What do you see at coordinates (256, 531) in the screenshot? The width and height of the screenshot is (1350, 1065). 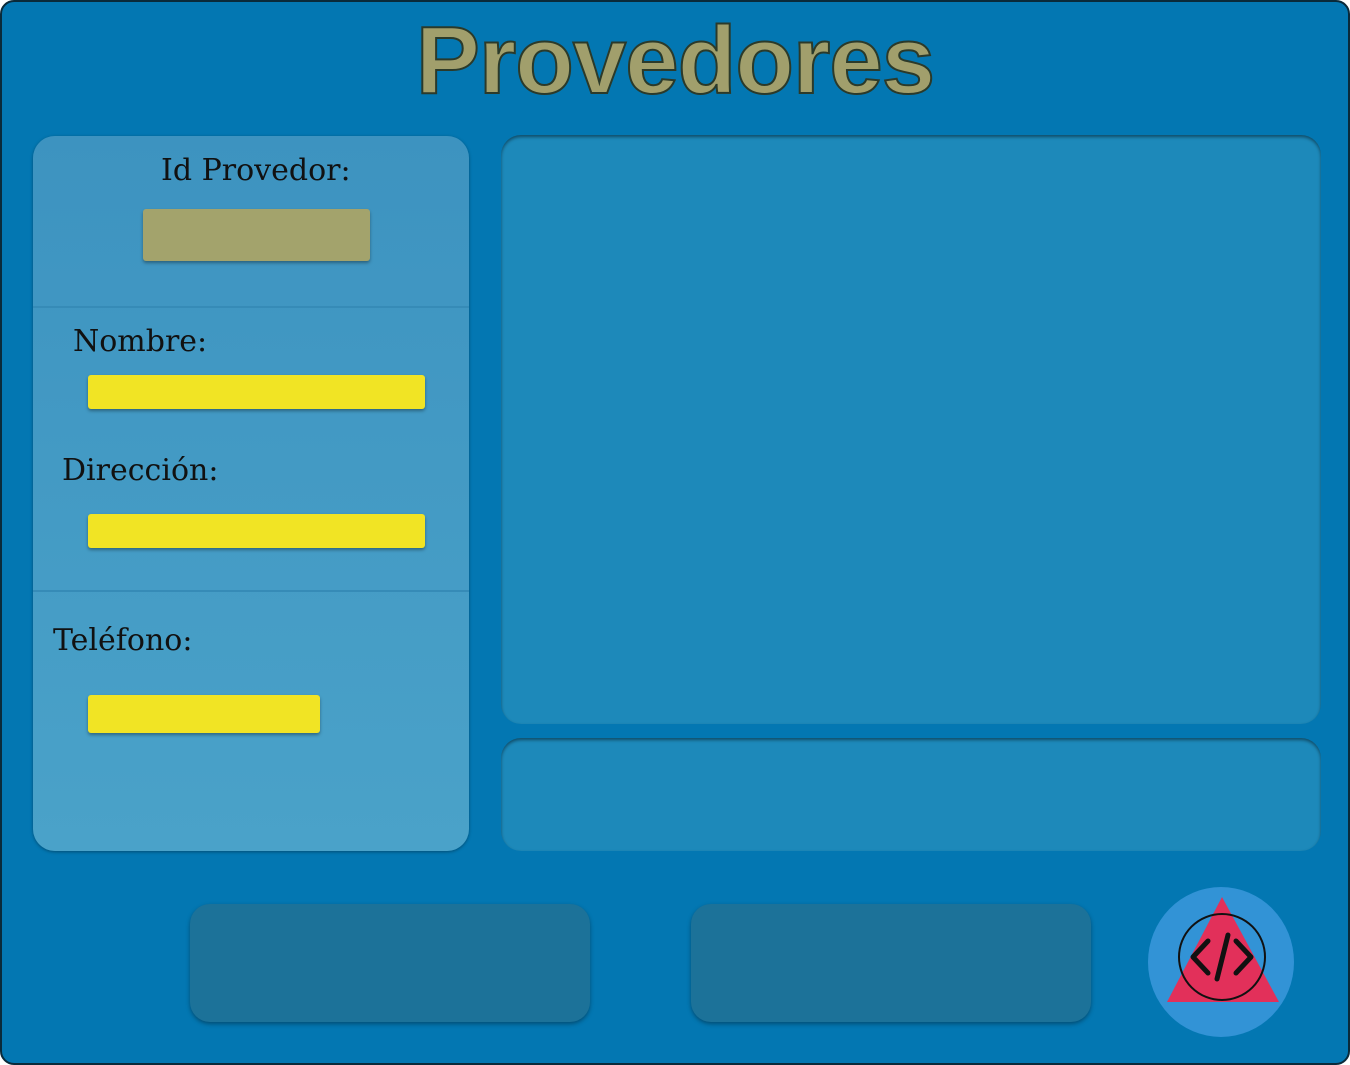 I see `address-field` at bounding box center [256, 531].